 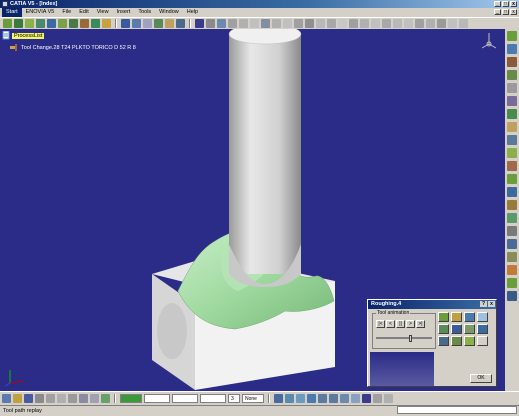 What do you see at coordinates (388, 398) in the screenshot?
I see `swap-space-icon` at bounding box center [388, 398].